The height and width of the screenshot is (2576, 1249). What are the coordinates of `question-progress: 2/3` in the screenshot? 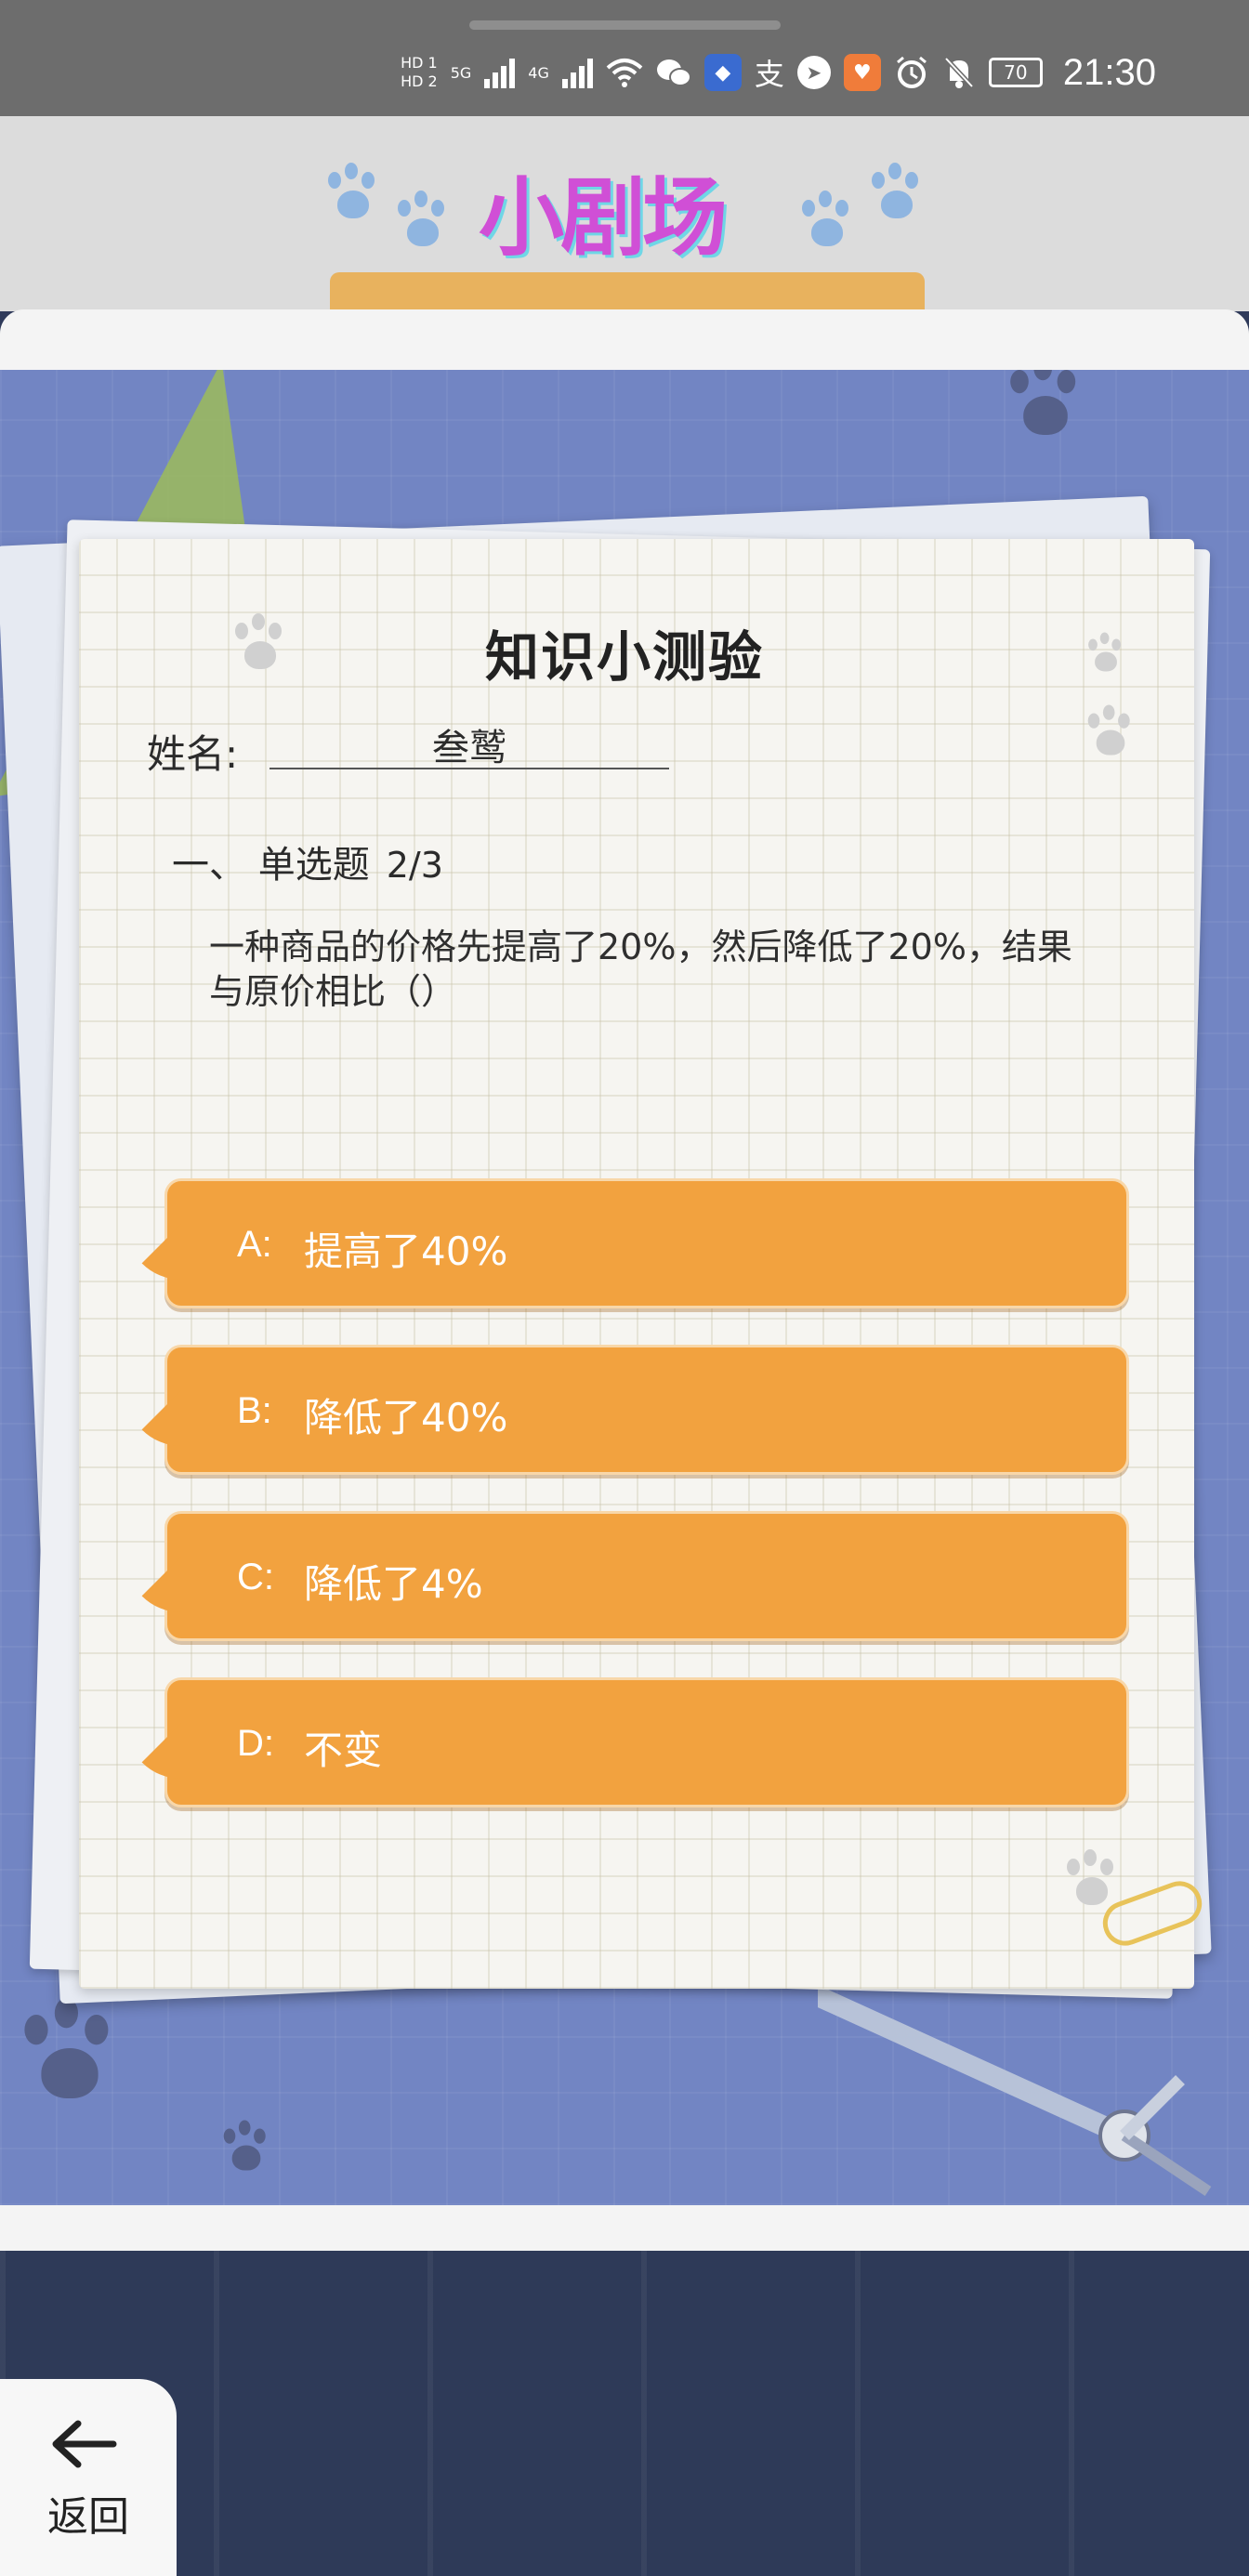 It's located at (414, 865).